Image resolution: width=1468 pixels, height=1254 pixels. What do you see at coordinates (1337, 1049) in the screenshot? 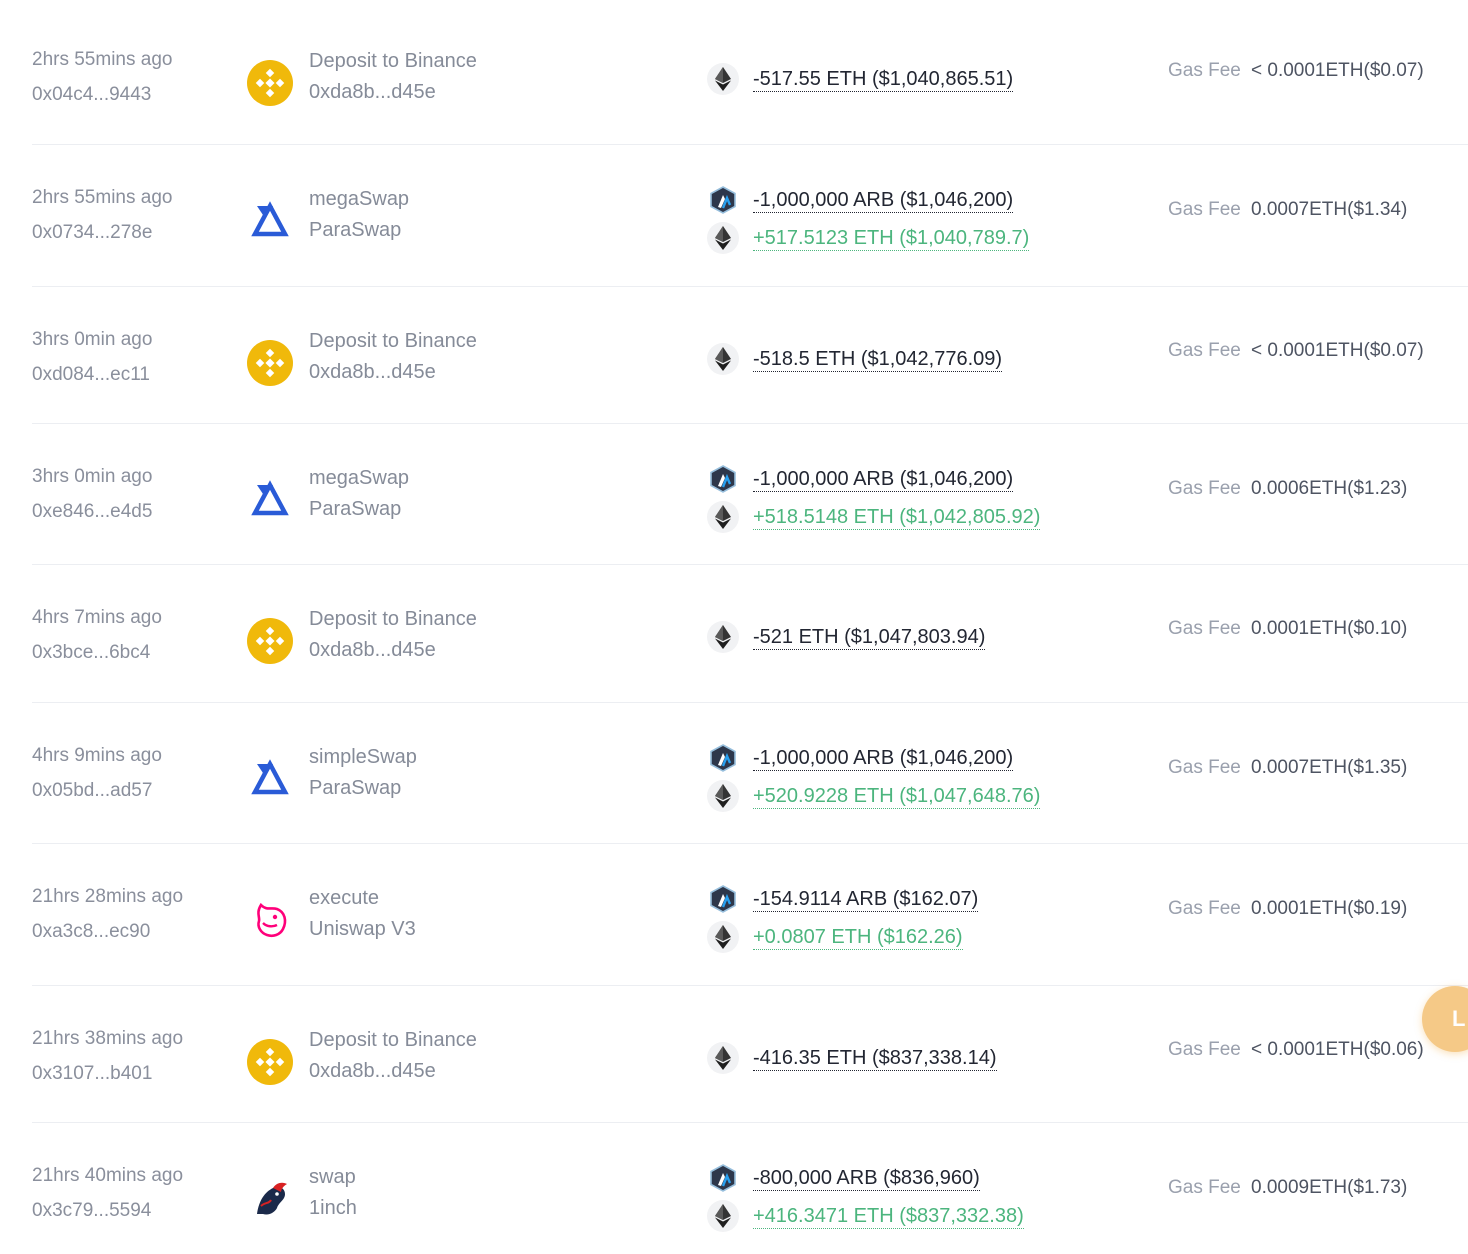
I see `gas-fee-value: < 0.0001ETH($0.06)` at bounding box center [1337, 1049].